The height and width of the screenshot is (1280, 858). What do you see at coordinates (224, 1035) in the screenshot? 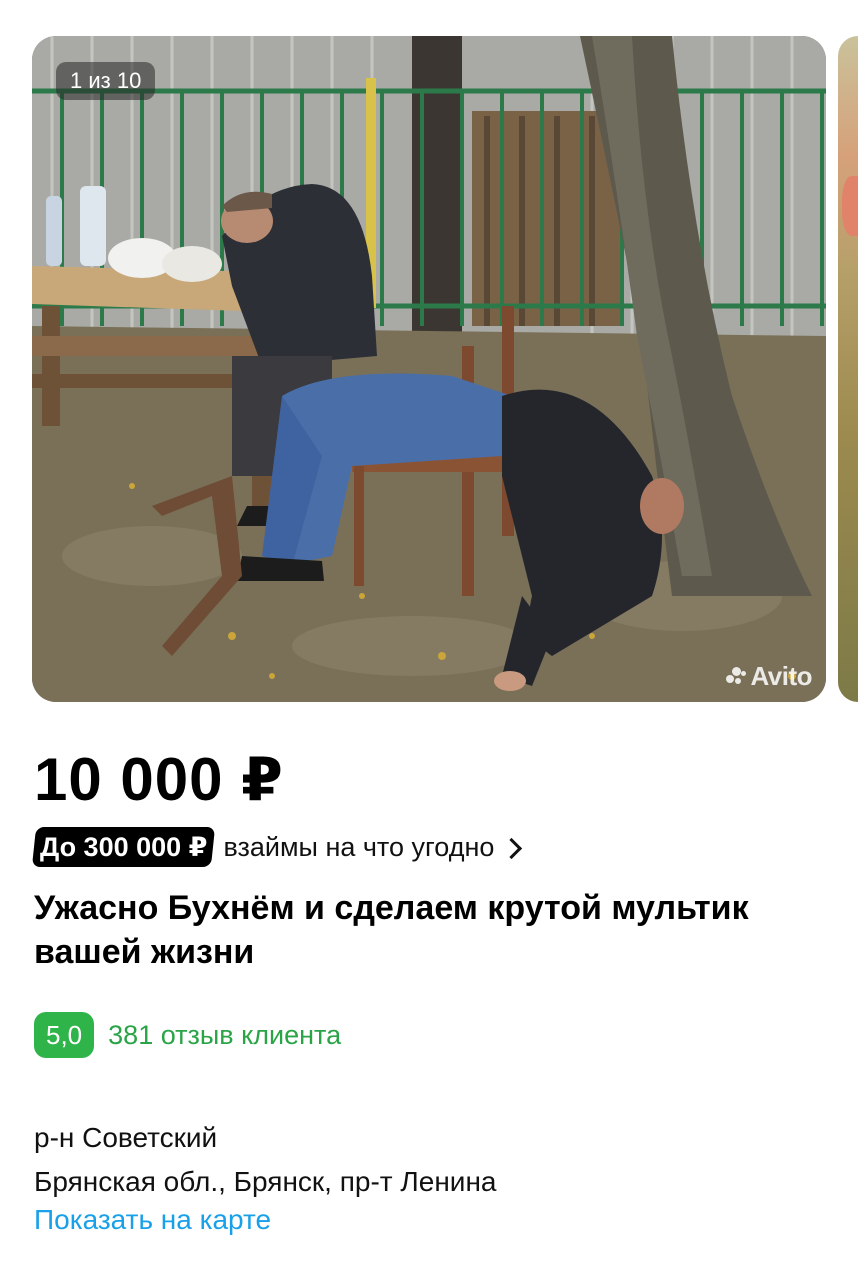
I see `reviews-link: 381 отзыв клиента` at bounding box center [224, 1035].